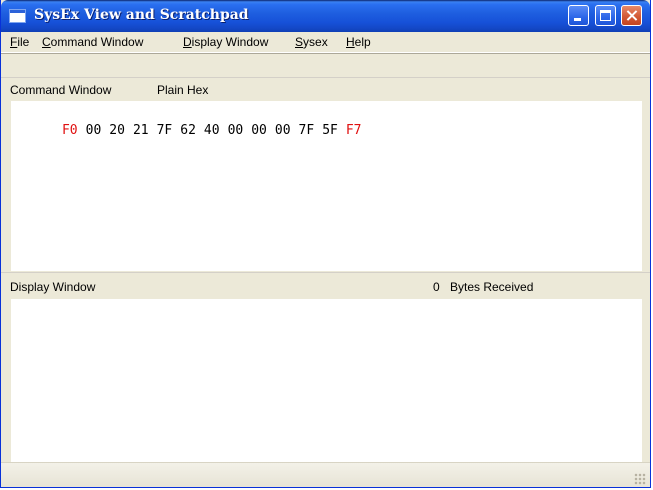 The image size is (653, 490). What do you see at coordinates (69, 130) in the screenshot?
I see `hex-byte-sysex-start: F0` at bounding box center [69, 130].